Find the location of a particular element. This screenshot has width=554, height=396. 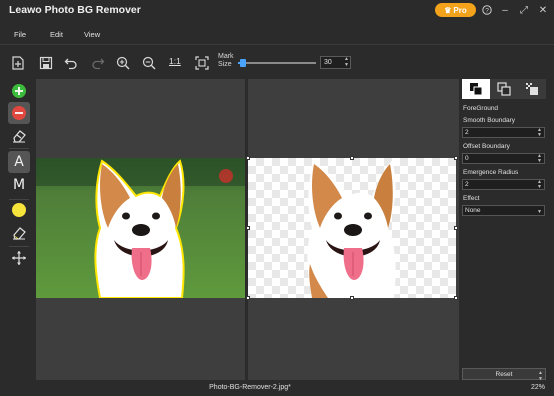

add-area-tool is located at coordinates (19, 91).